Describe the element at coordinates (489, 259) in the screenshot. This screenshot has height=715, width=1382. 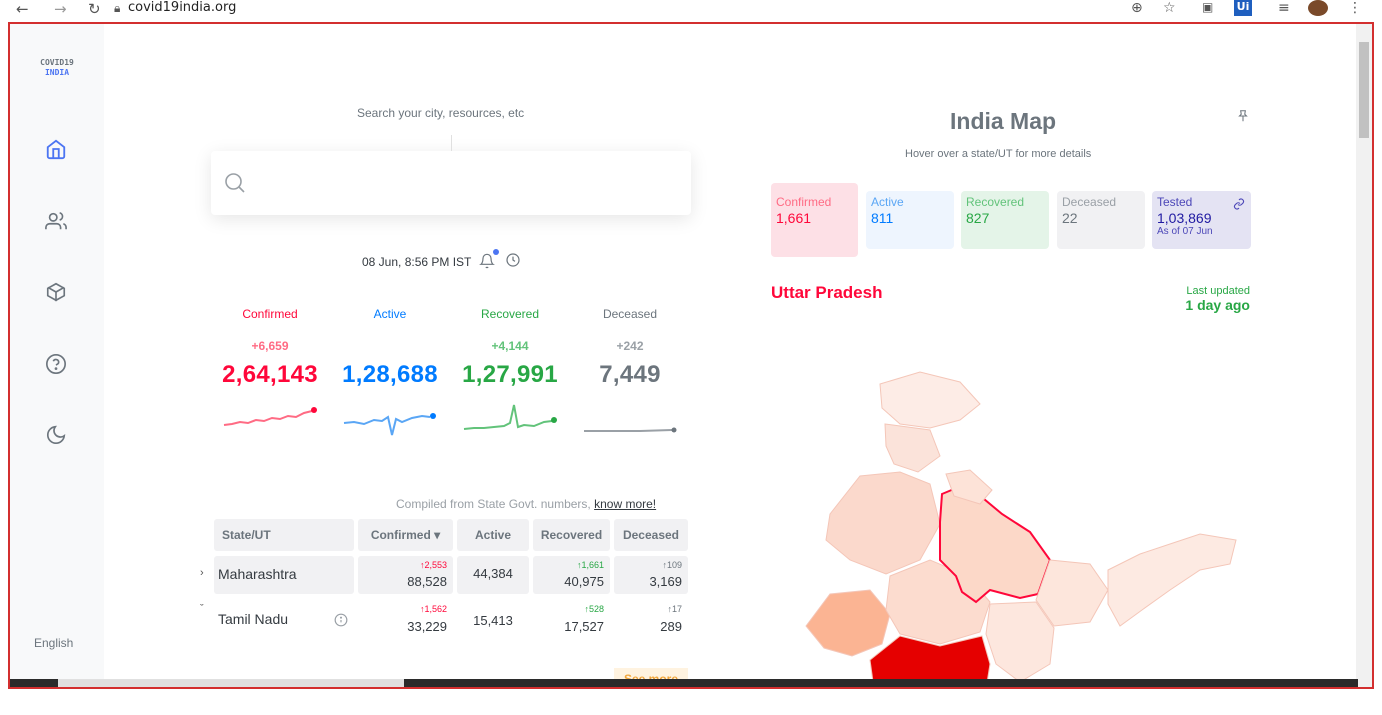
I see `bell-icon` at that location.